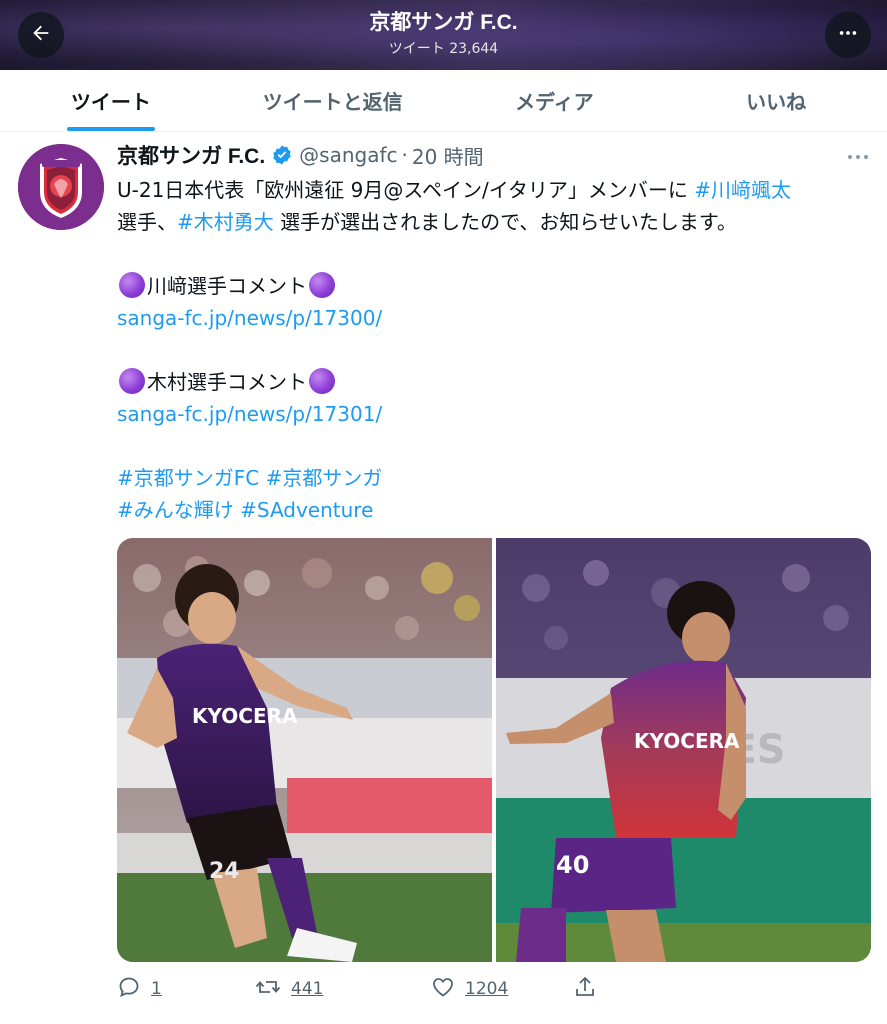  What do you see at coordinates (343, 989) in the screenshot?
I see `retweet-button: 441` at bounding box center [343, 989].